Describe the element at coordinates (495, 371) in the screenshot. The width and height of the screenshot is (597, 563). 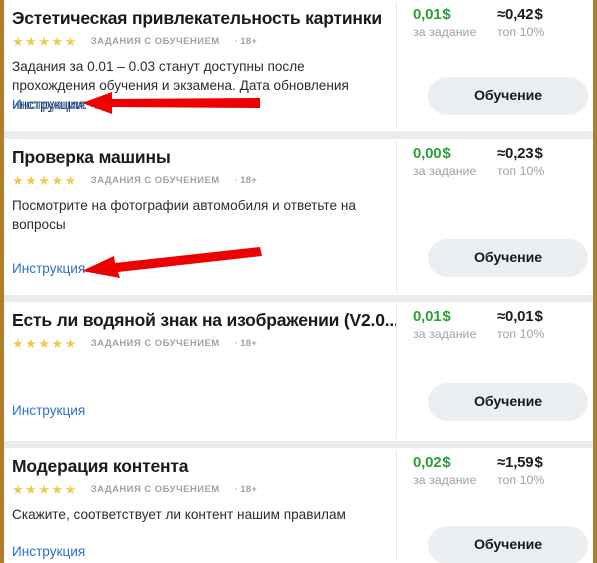
I see `task-card-aside: 0,01$ за задание ≈0,01$ топ 10% Обучение` at that location.